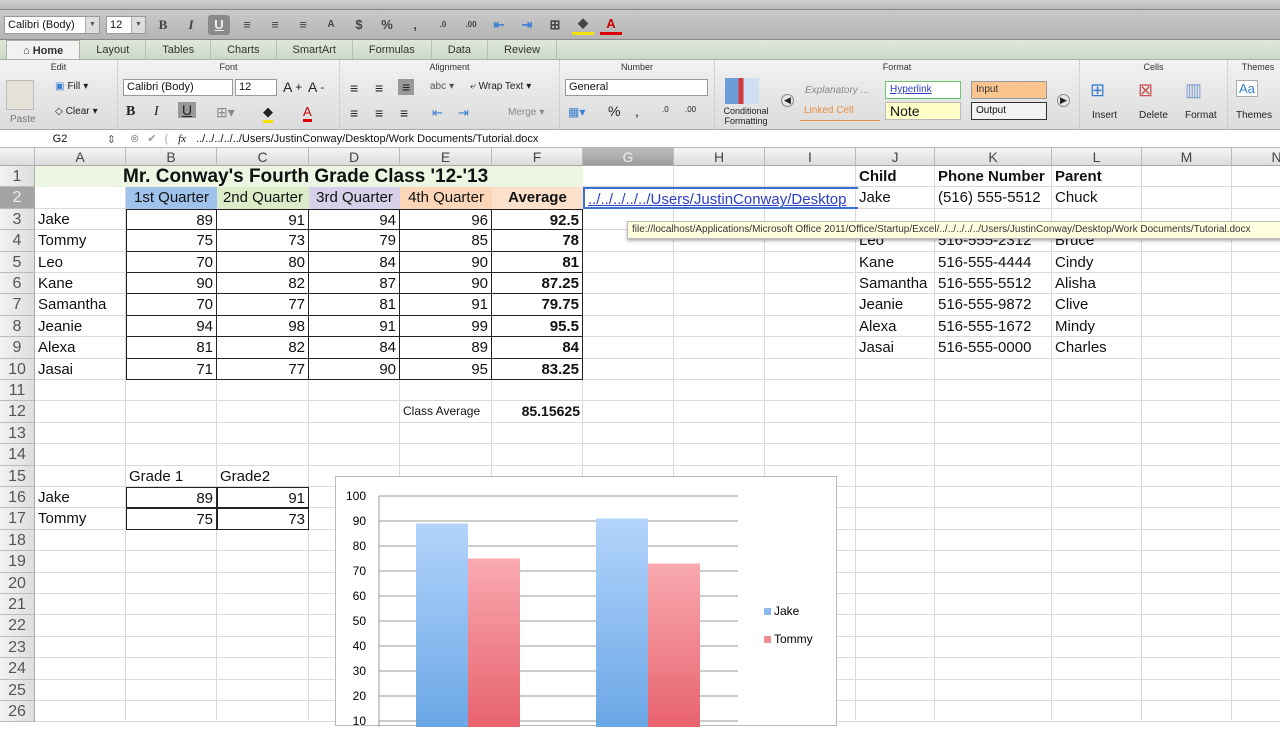 The height and width of the screenshot is (730, 1280). What do you see at coordinates (895, 157) in the screenshot?
I see `column-header-j: J` at bounding box center [895, 157].